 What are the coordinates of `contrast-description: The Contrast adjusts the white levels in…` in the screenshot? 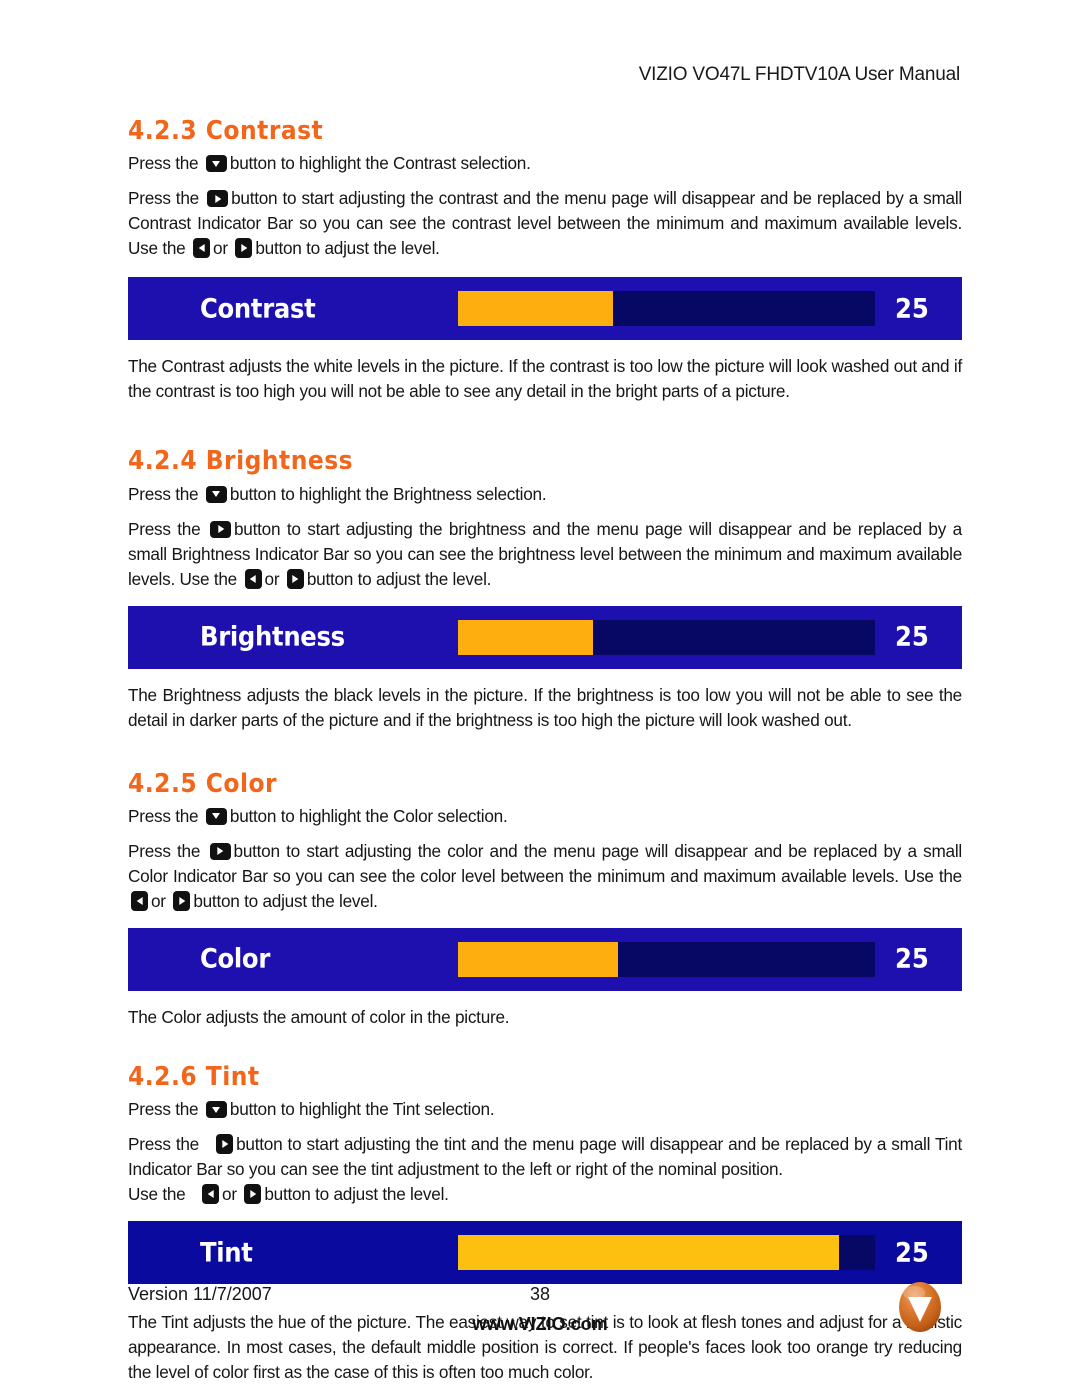 It's located at (545, 379).